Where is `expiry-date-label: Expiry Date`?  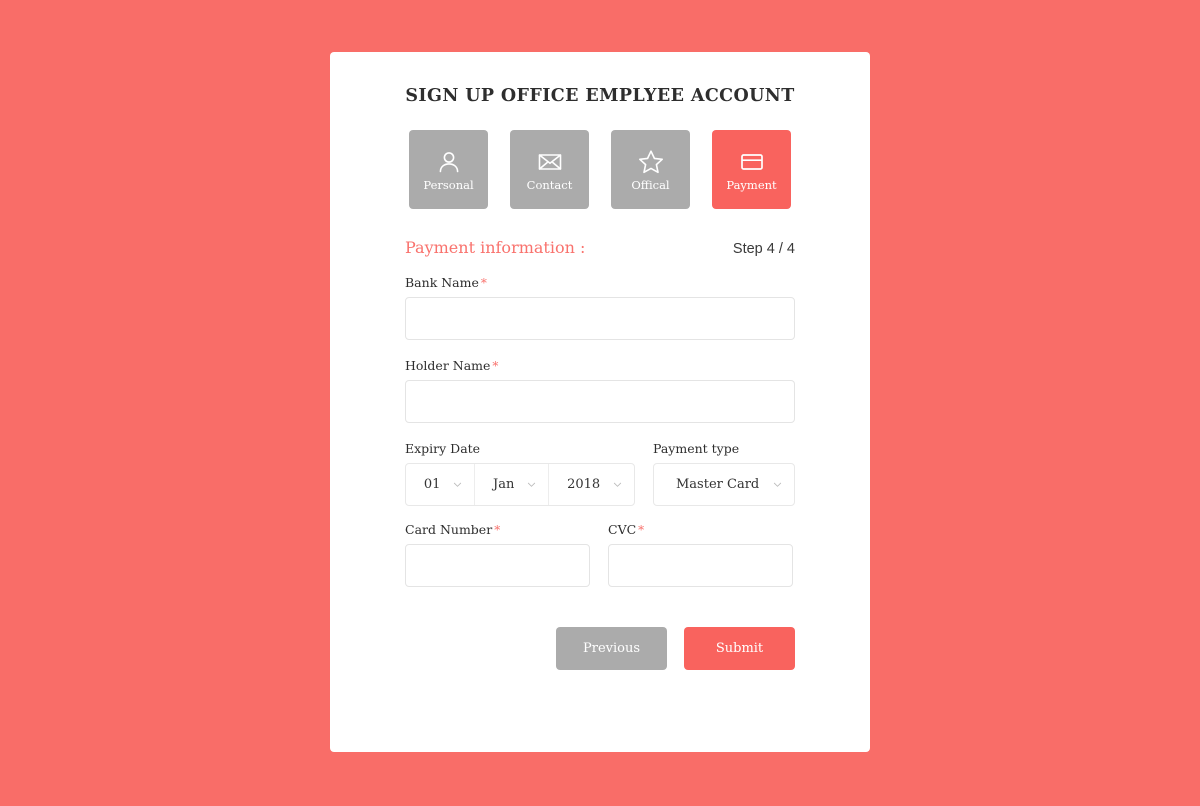 expiry-date-label: Expiry Date is located at coordinates (443, 448).